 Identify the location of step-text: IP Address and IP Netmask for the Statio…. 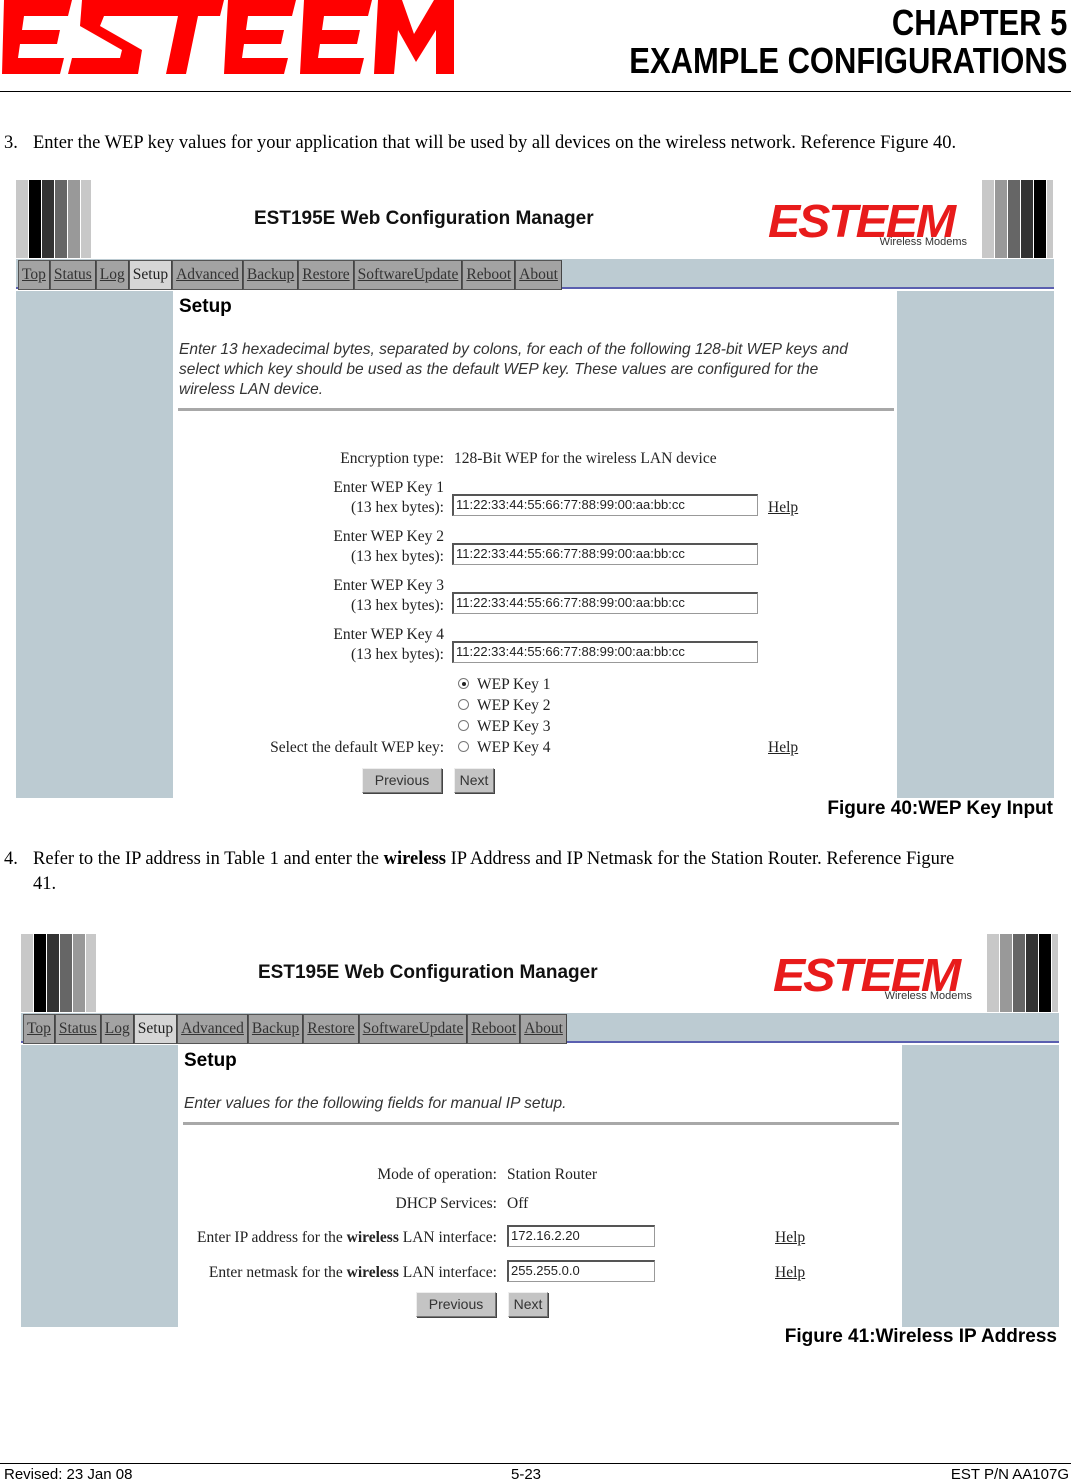
(700, 859).